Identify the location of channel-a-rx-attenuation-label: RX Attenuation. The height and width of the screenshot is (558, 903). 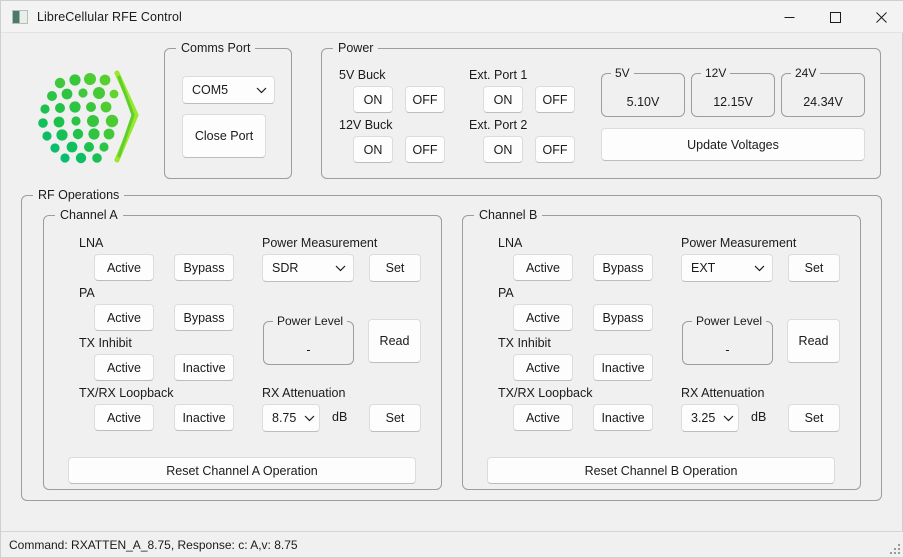
(304, 393).